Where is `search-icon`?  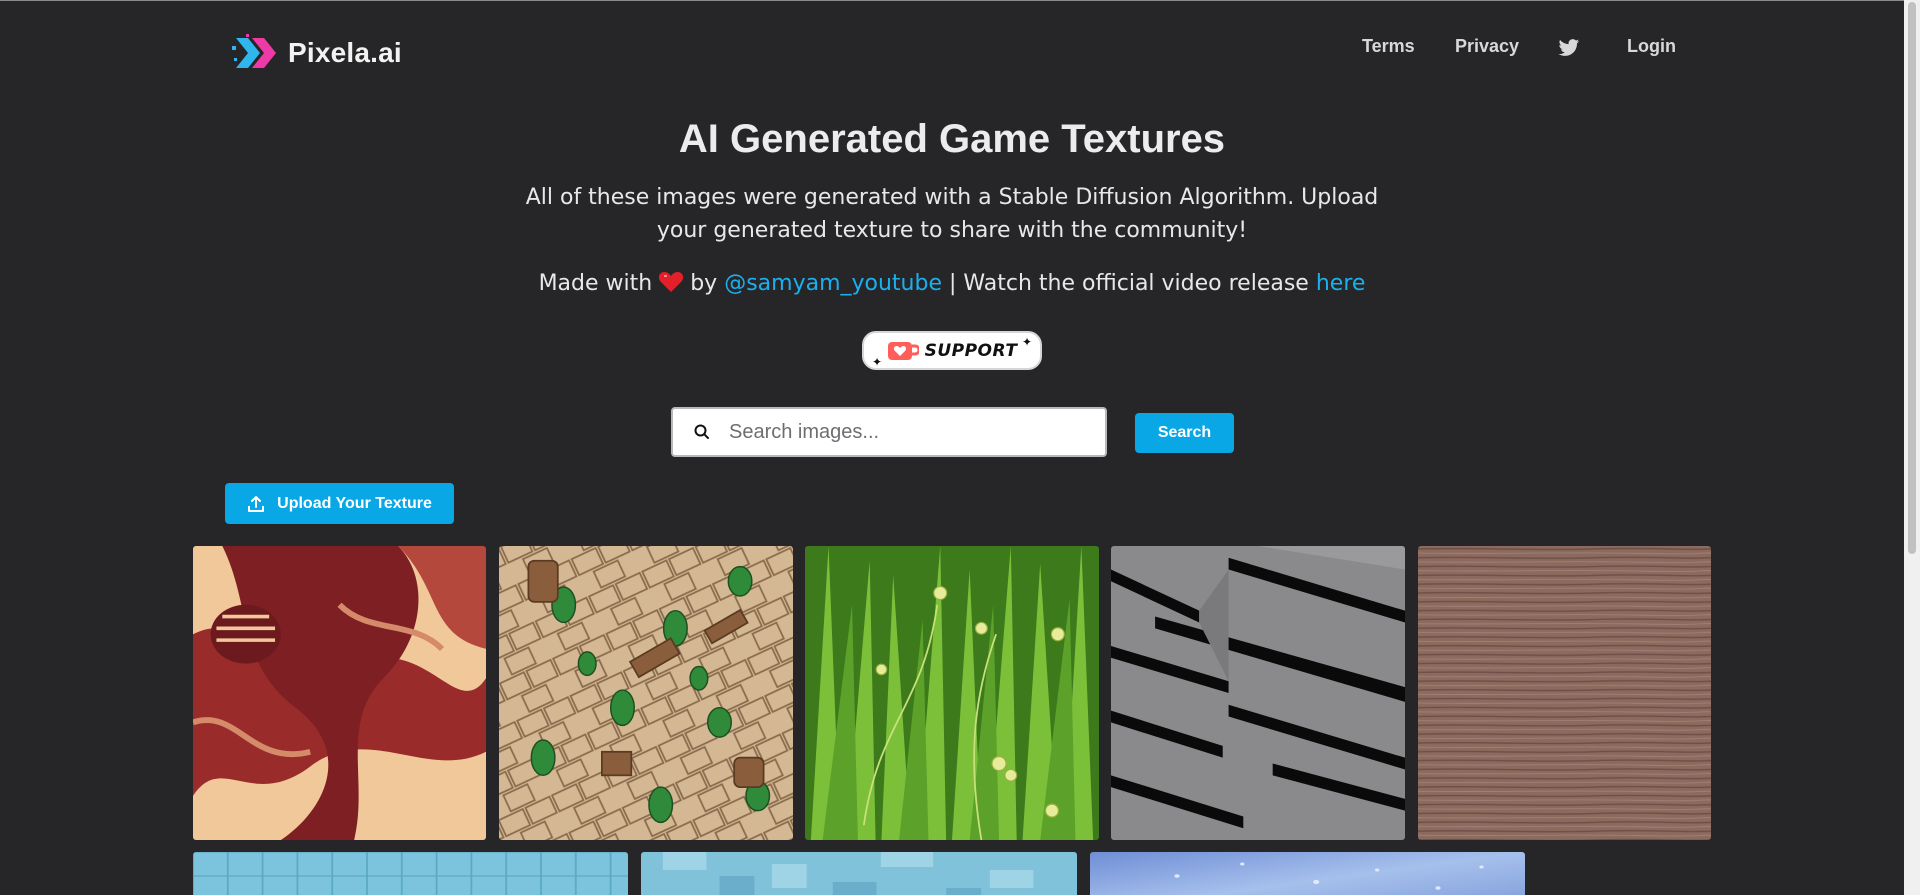
search-icon is located at coordinates (701, 431).